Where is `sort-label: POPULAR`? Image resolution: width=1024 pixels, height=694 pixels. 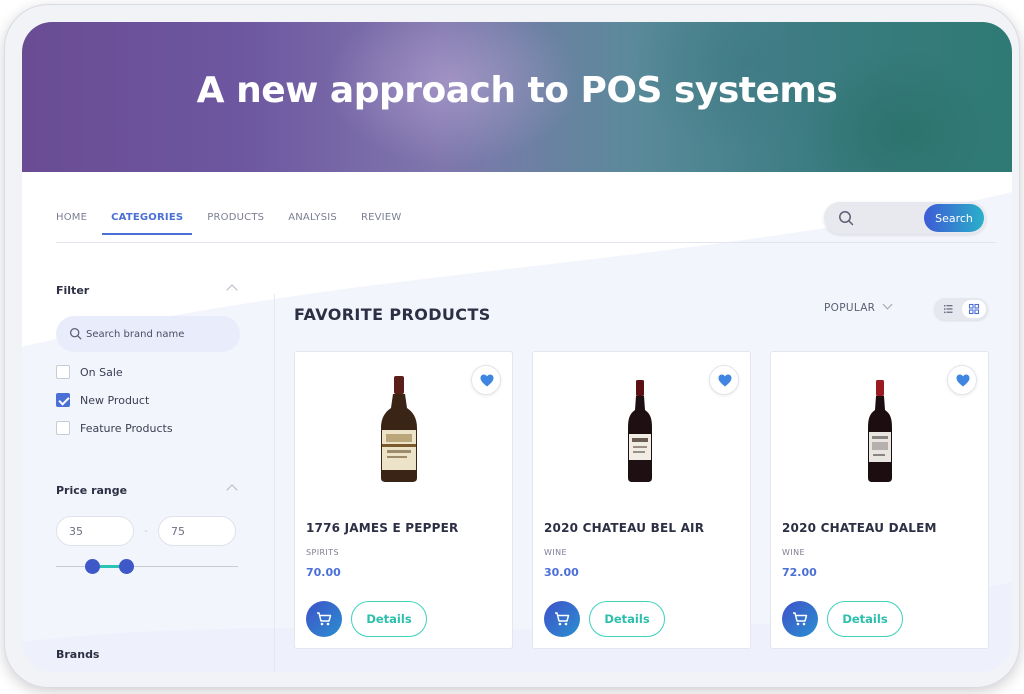 sort-label: POPULAR is located at coordinates (850, 308).